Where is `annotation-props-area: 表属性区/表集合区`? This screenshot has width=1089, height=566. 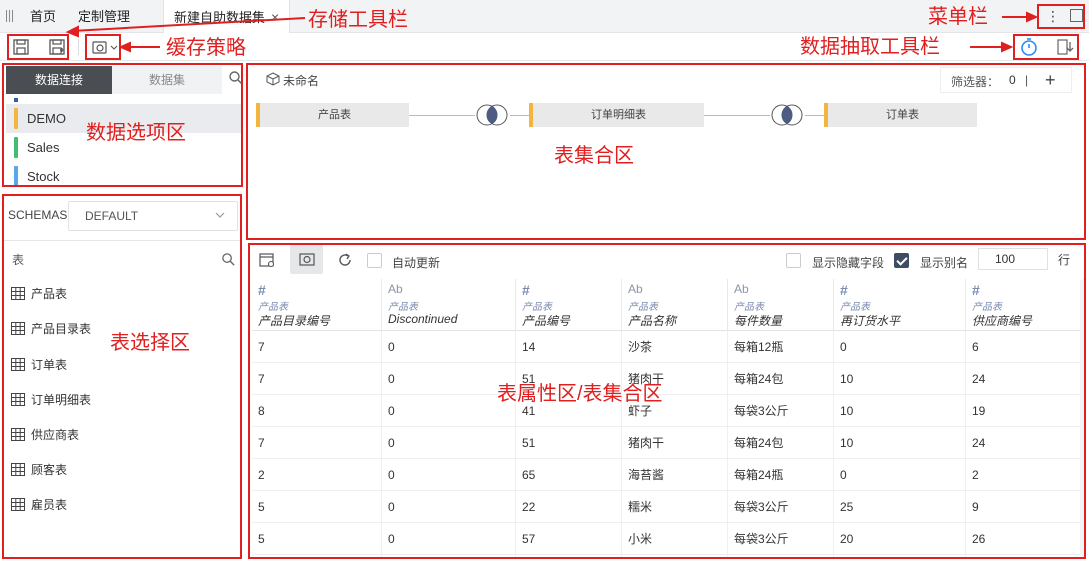 annotation-props-area: 表属性区/表集合区 is located at coordinates (580, 394).